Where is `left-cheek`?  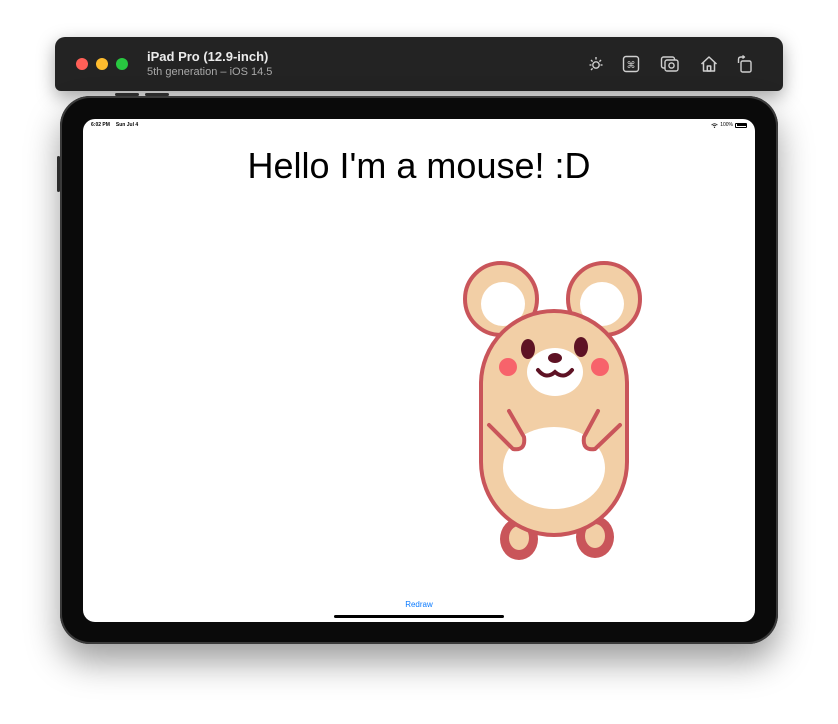
left-cheek is located at coordinates (508, 367).